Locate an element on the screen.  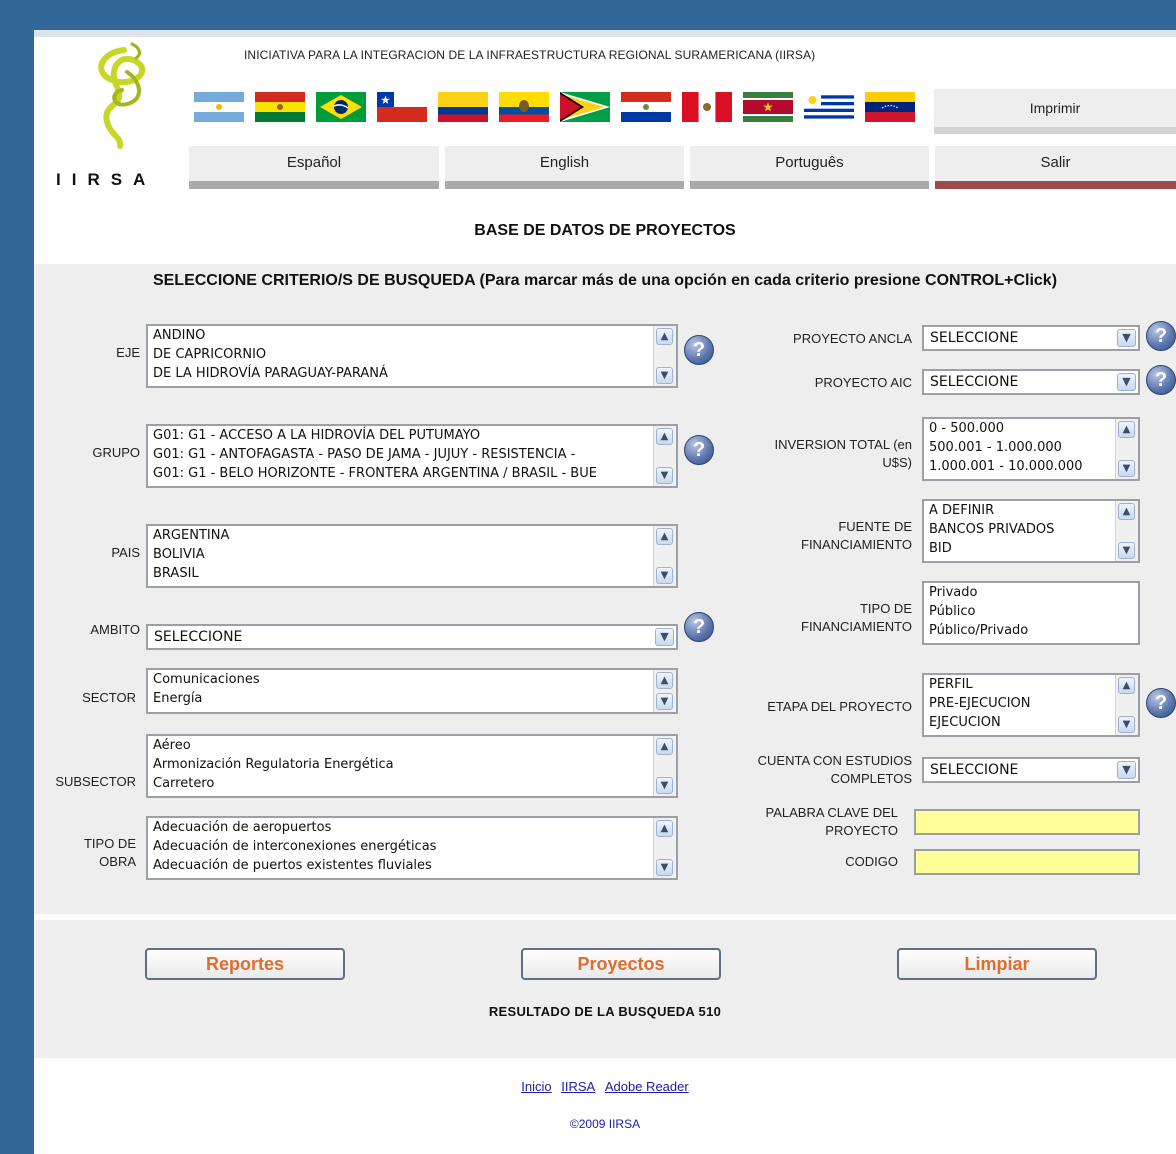
pais-listbox: ARGENTINA BOLIVIA BRASIL ▲ ▼ is located at coordinates (412, 556).